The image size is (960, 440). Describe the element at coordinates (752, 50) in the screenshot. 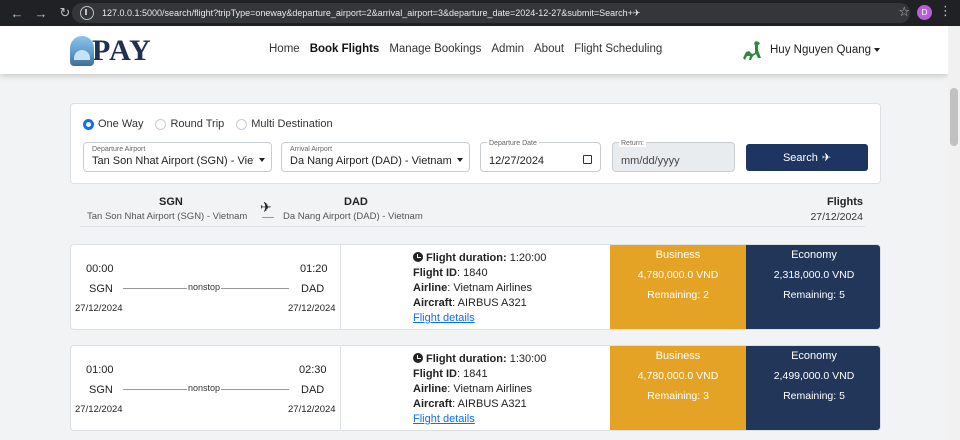

I see `dinosaur-avatar-icon` at that location.